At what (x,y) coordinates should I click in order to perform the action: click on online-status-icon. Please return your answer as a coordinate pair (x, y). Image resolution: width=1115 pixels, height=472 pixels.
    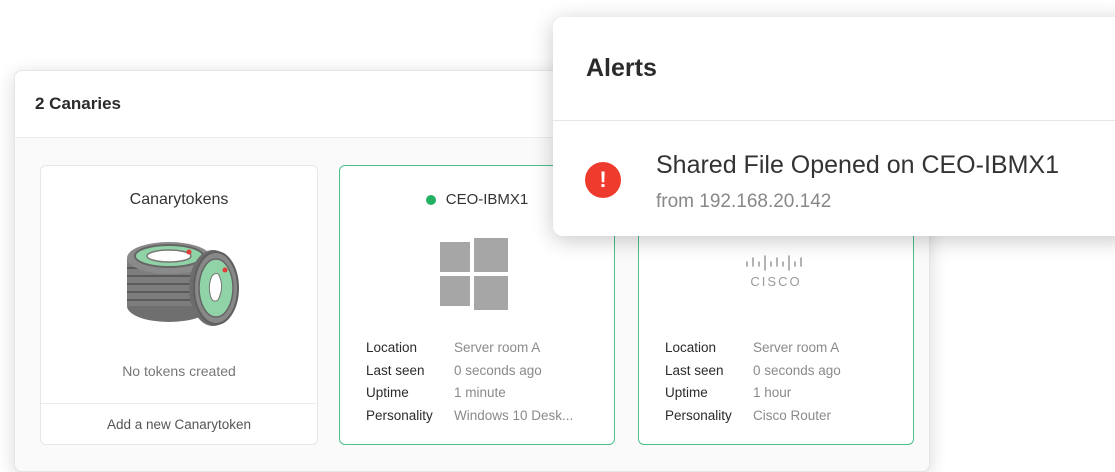
    Looking at the image, I should click on (430, 199).